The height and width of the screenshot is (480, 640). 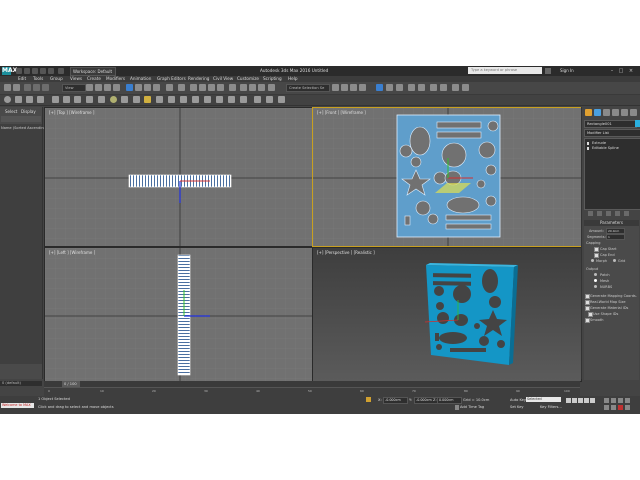 I want to click on nurbs-radio, so click(x=595, y=286).